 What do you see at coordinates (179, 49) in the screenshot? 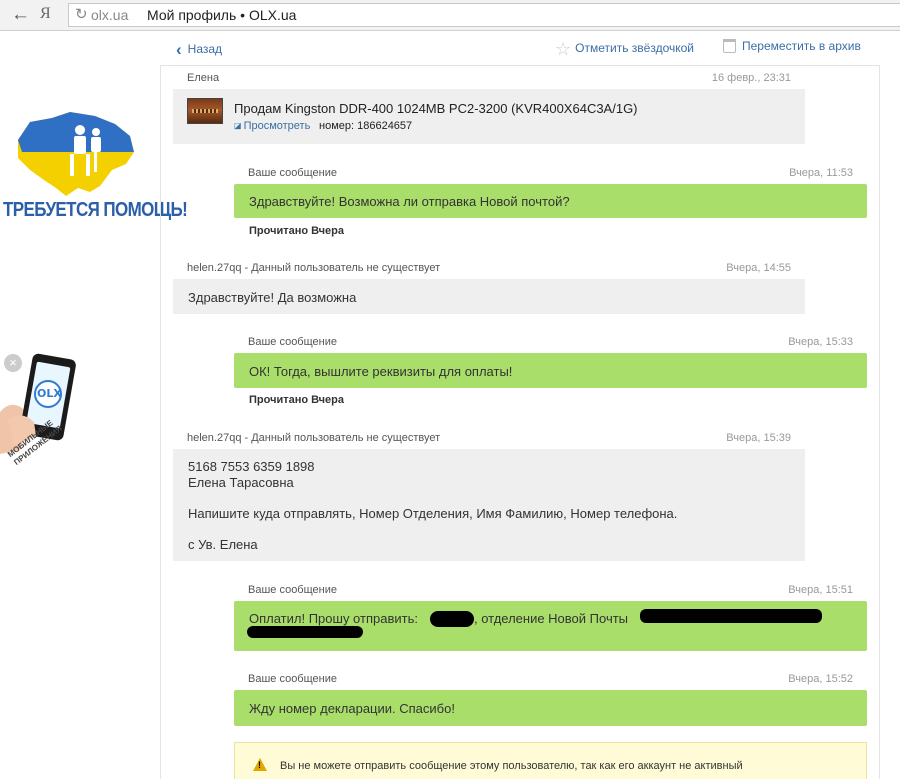
I see `chevron-left-icon: ‹` at bounding box center [179, 49].